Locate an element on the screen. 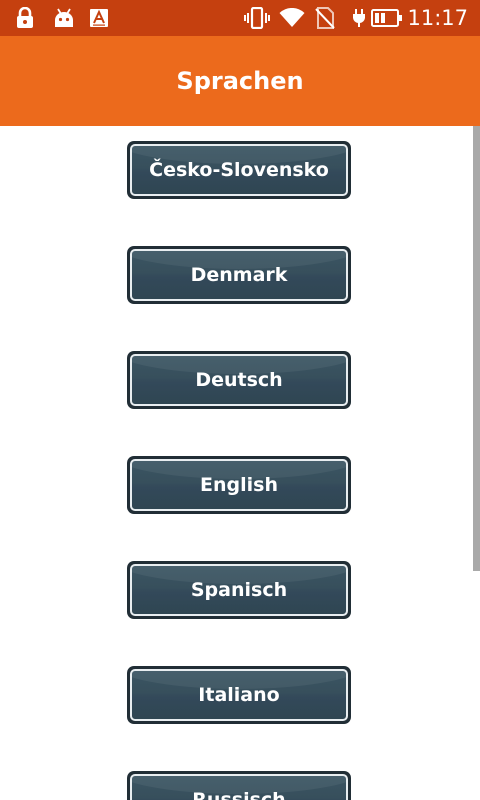 The image size is (480, 800). language-button-russisch: Russisch is located at coordinates (239, 785).